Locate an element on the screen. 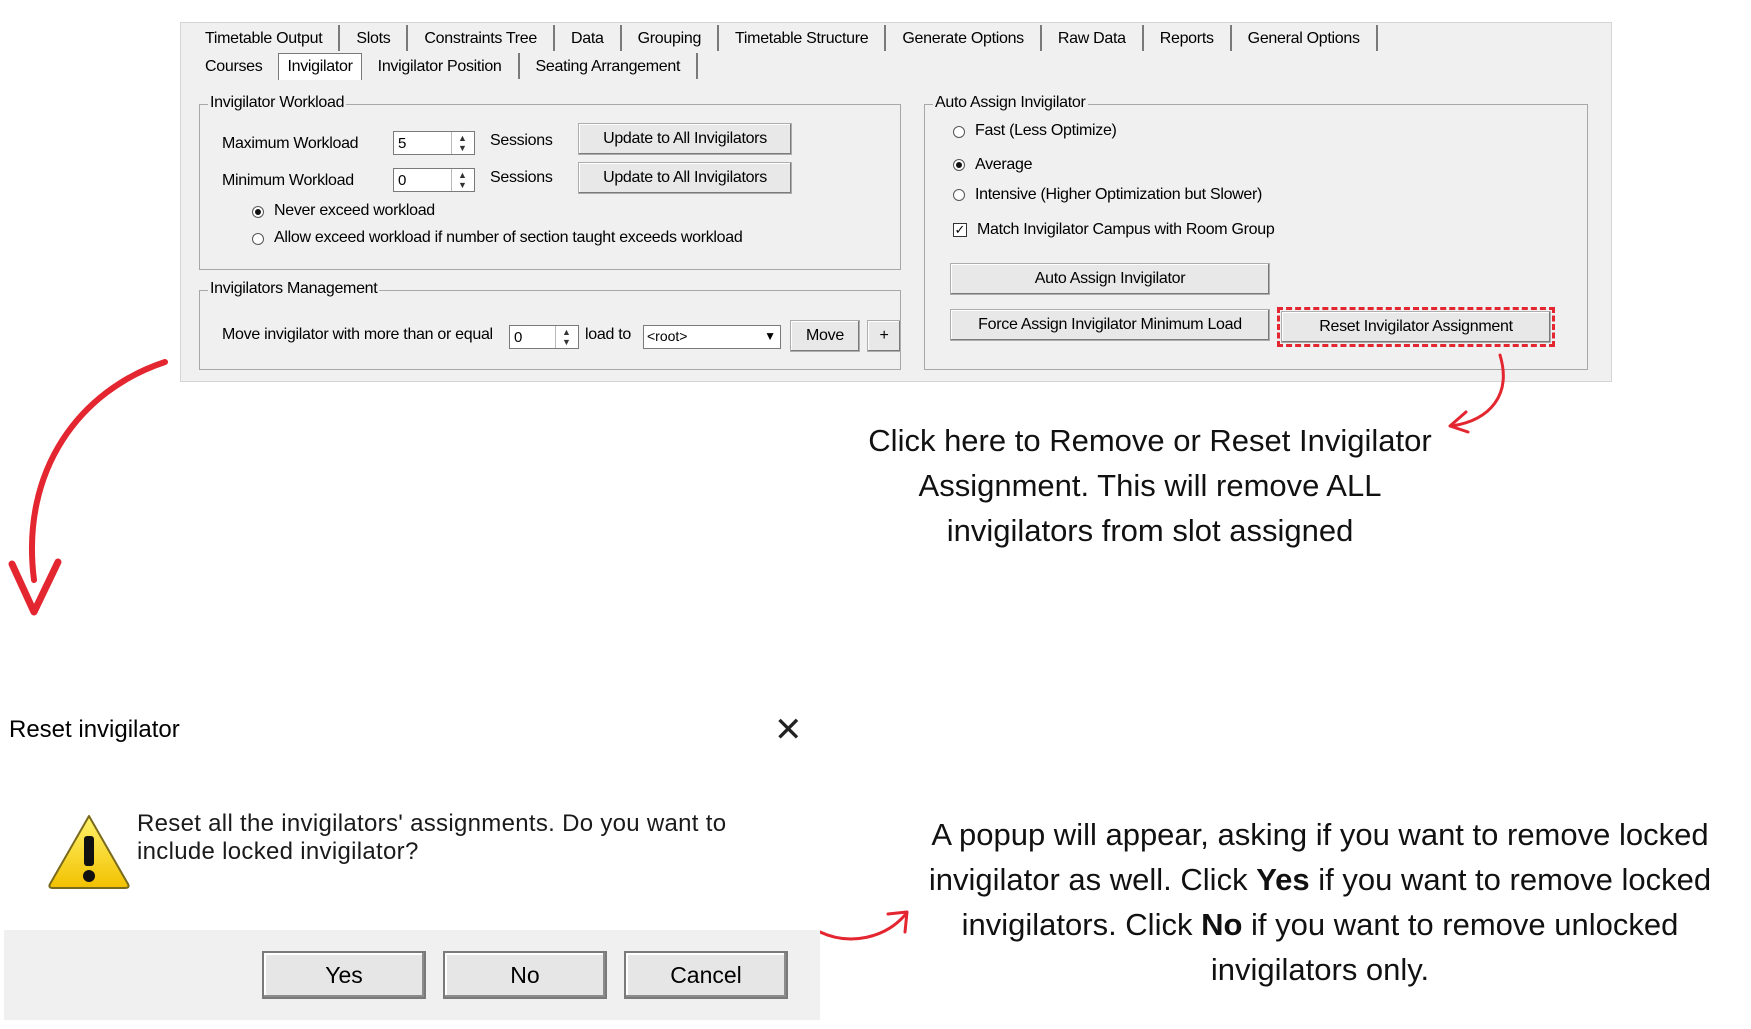 The image size is (1751, 1029). annotation-yes-emphasis: Yes is located at coordinates (1283, 879).